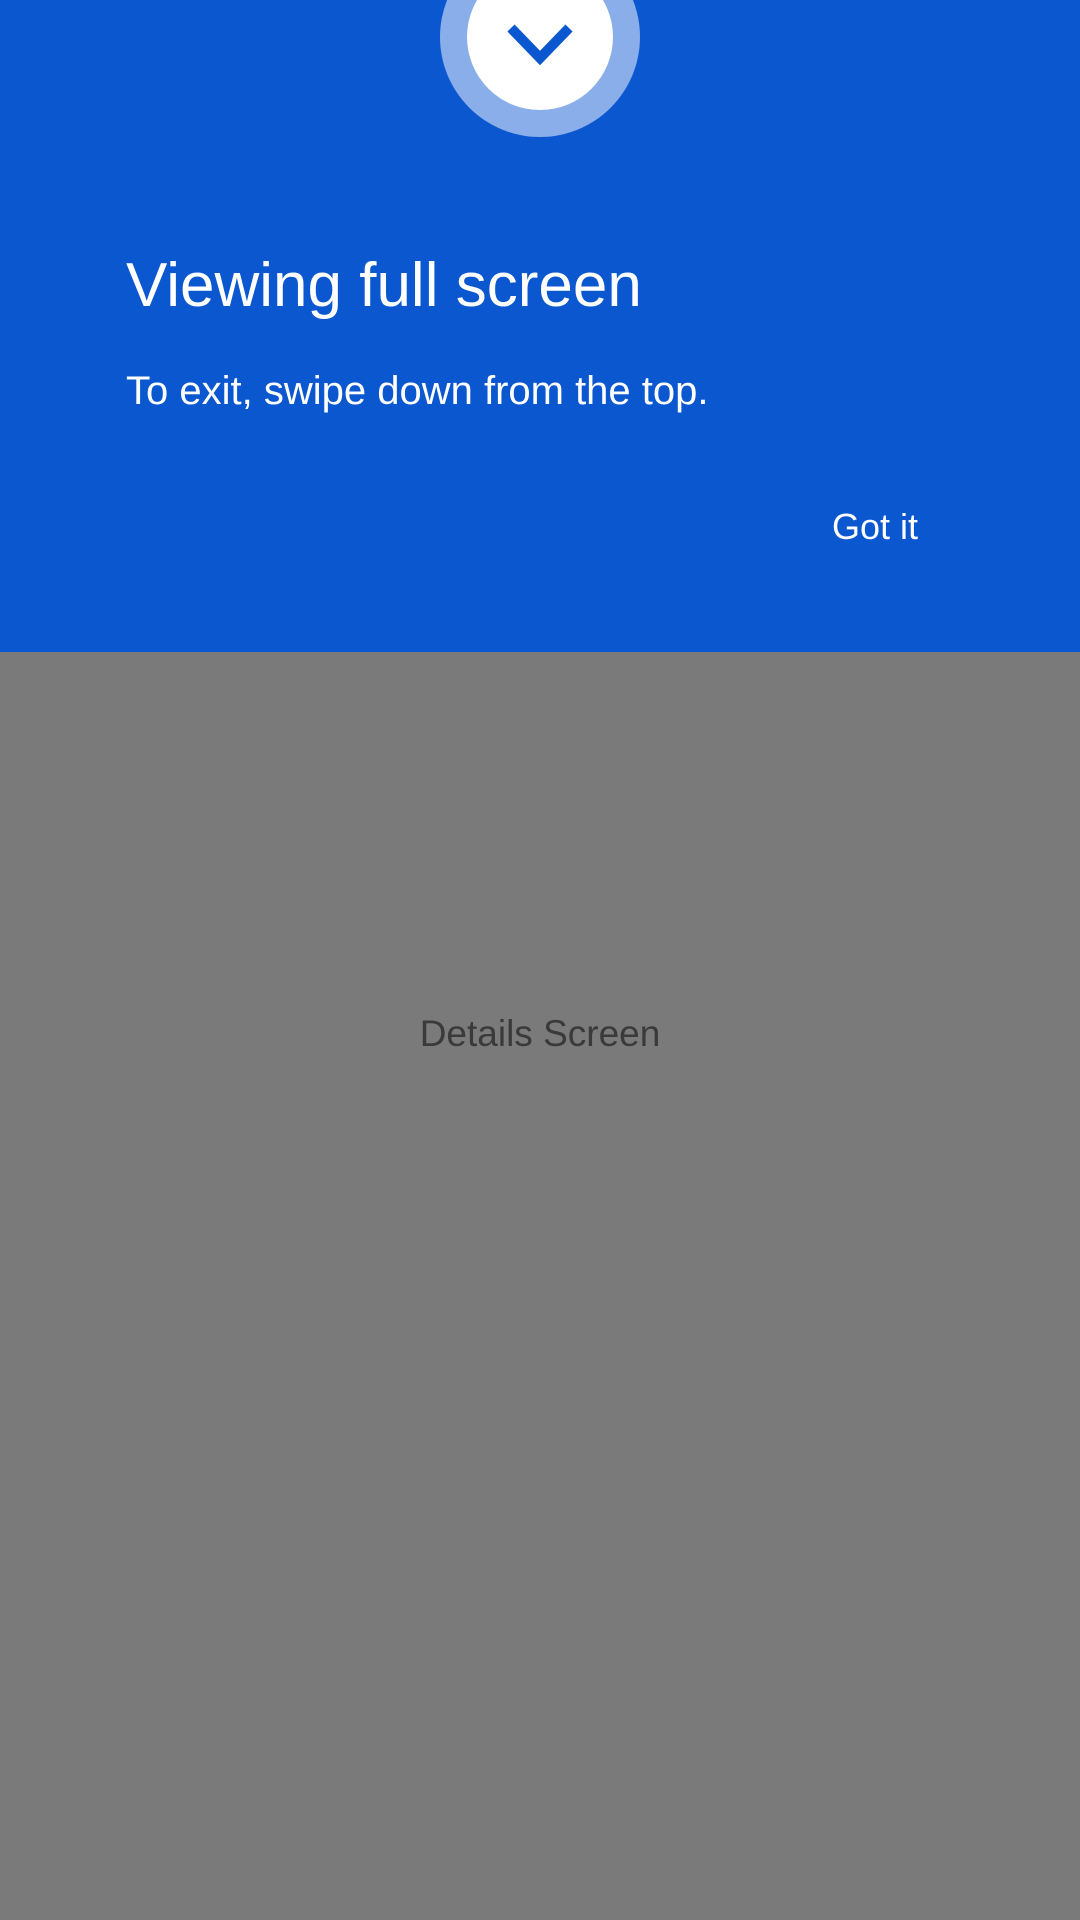 The width and height of the screenshot is (1080, 1920). I want to click on panel-title: Viewing full screen, so click(384, 285).